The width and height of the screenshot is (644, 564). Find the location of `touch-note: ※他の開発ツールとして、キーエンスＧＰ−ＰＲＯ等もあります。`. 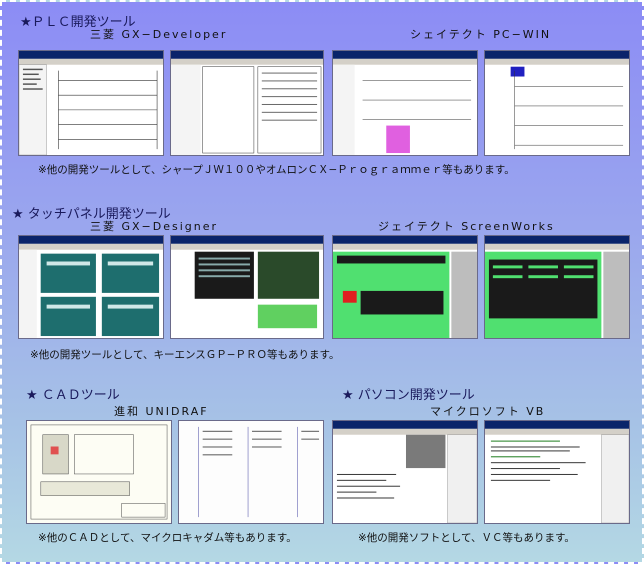

touch-note: ※他の開発ツールとして、キーエンスＧＰ−ＰＲＯ等もあります。 is located at coordinates (185, 355).